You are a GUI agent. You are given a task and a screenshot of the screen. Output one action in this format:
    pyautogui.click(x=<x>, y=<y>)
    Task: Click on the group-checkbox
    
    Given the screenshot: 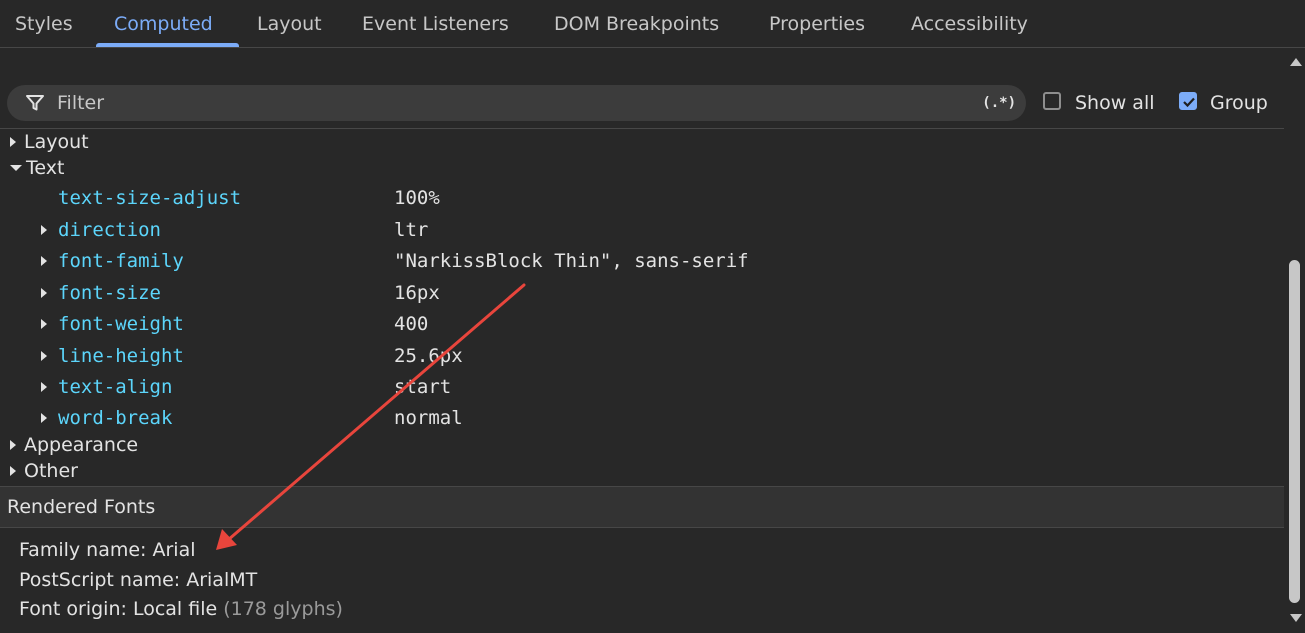 What is the action you would take?
    pyautogui.click(x=1188, y=101)
    